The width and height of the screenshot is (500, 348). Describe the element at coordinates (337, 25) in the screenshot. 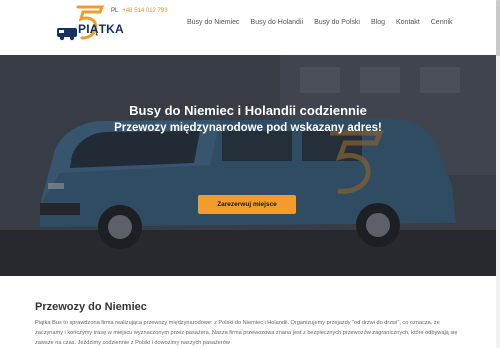

I see `nav-busy-do-polski: Busy do Polski` at that location.